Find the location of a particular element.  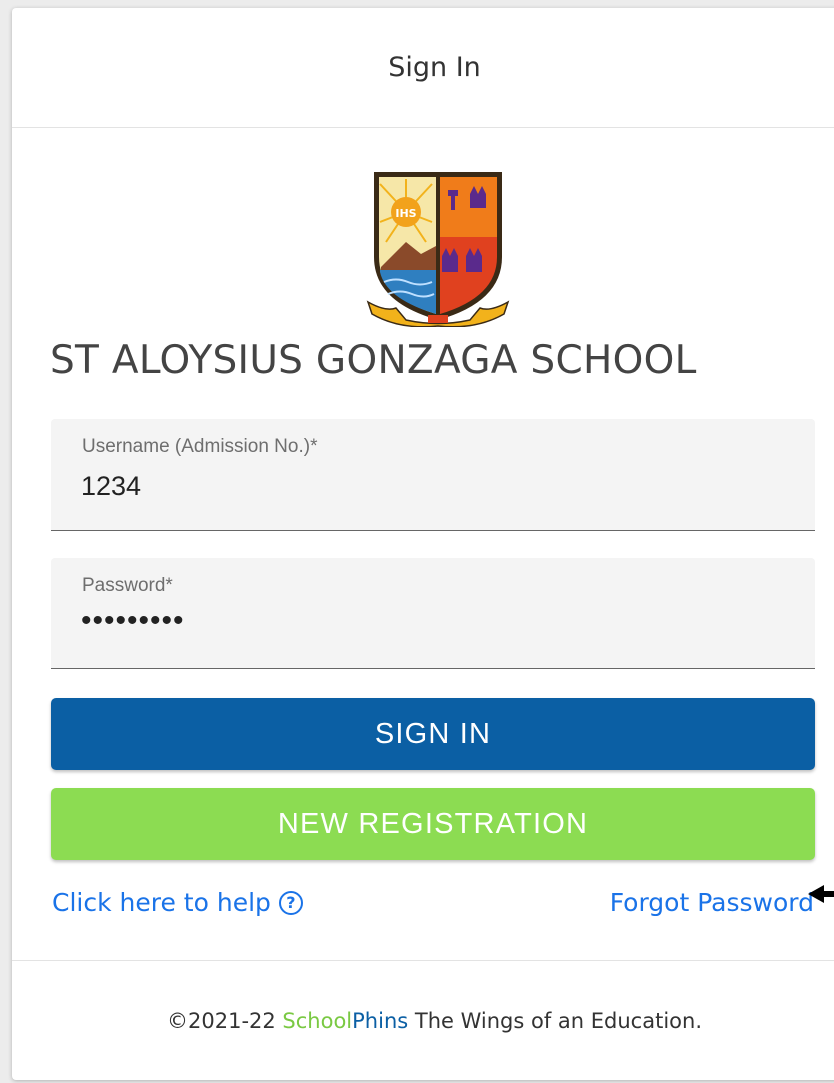

card-header: Sign In is located at coordinates (423, 68).